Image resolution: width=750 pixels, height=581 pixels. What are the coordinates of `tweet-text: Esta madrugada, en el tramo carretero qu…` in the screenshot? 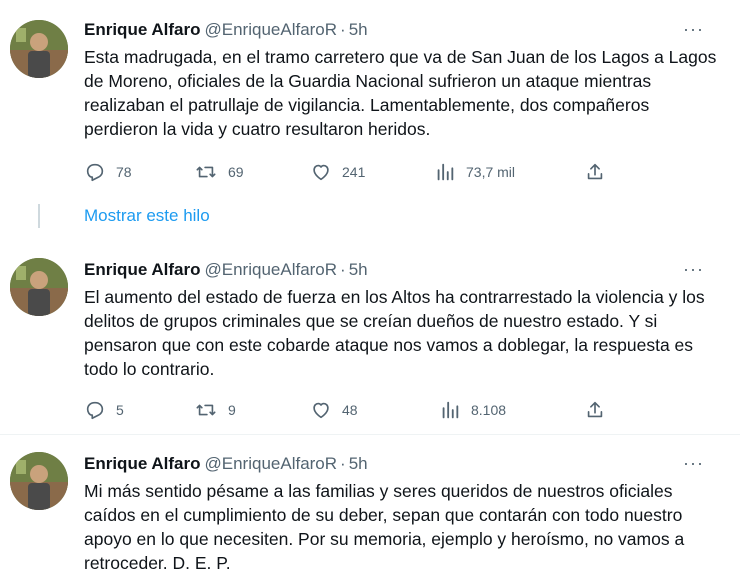 It's located at (400, 93).